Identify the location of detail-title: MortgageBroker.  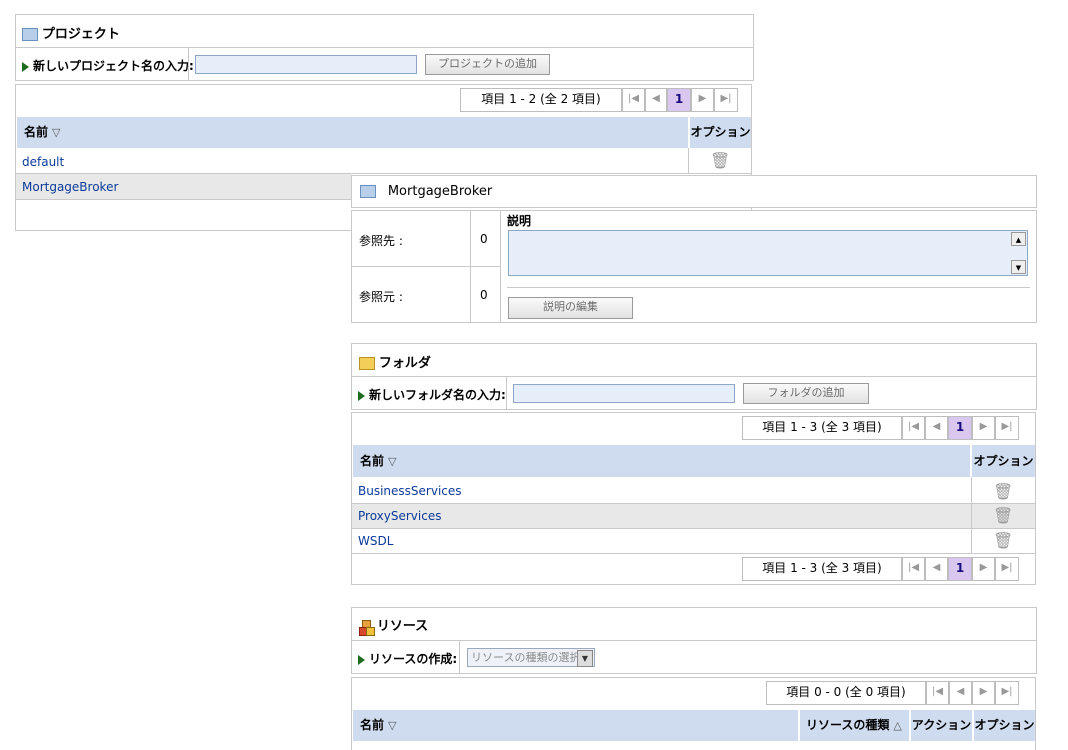
(440, 191).